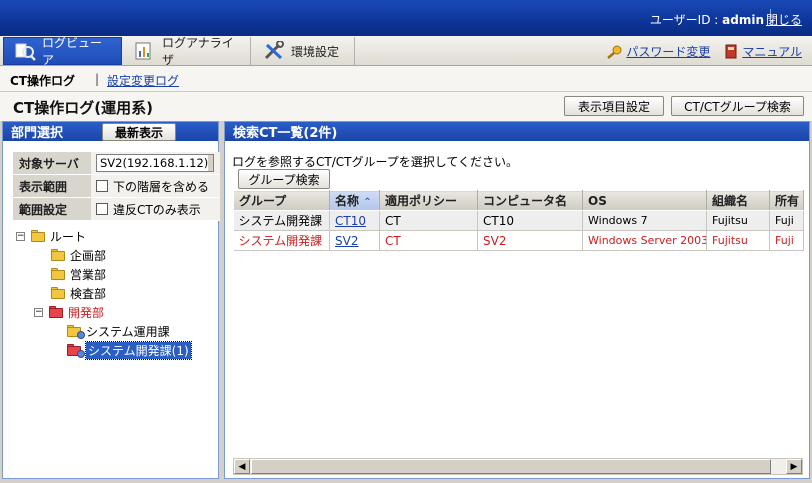  I want to click on department-panel-header: 部門選択 最新表示, so click(110, 131).